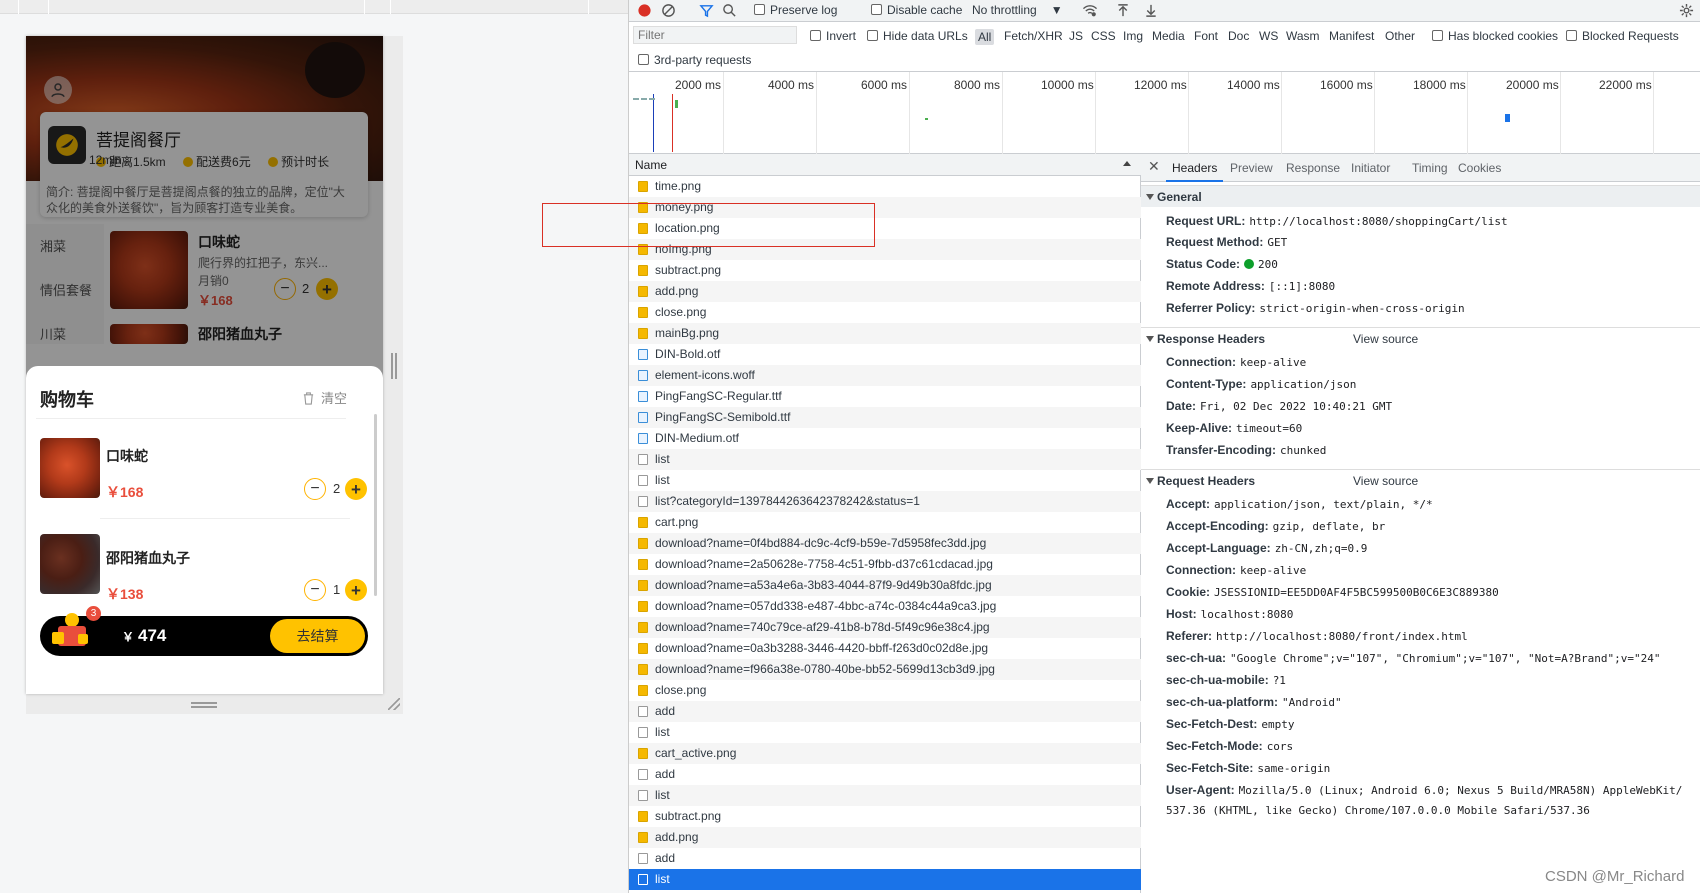 The image size is (1700, 893). I want to click on filter-input, so click(715, 35).